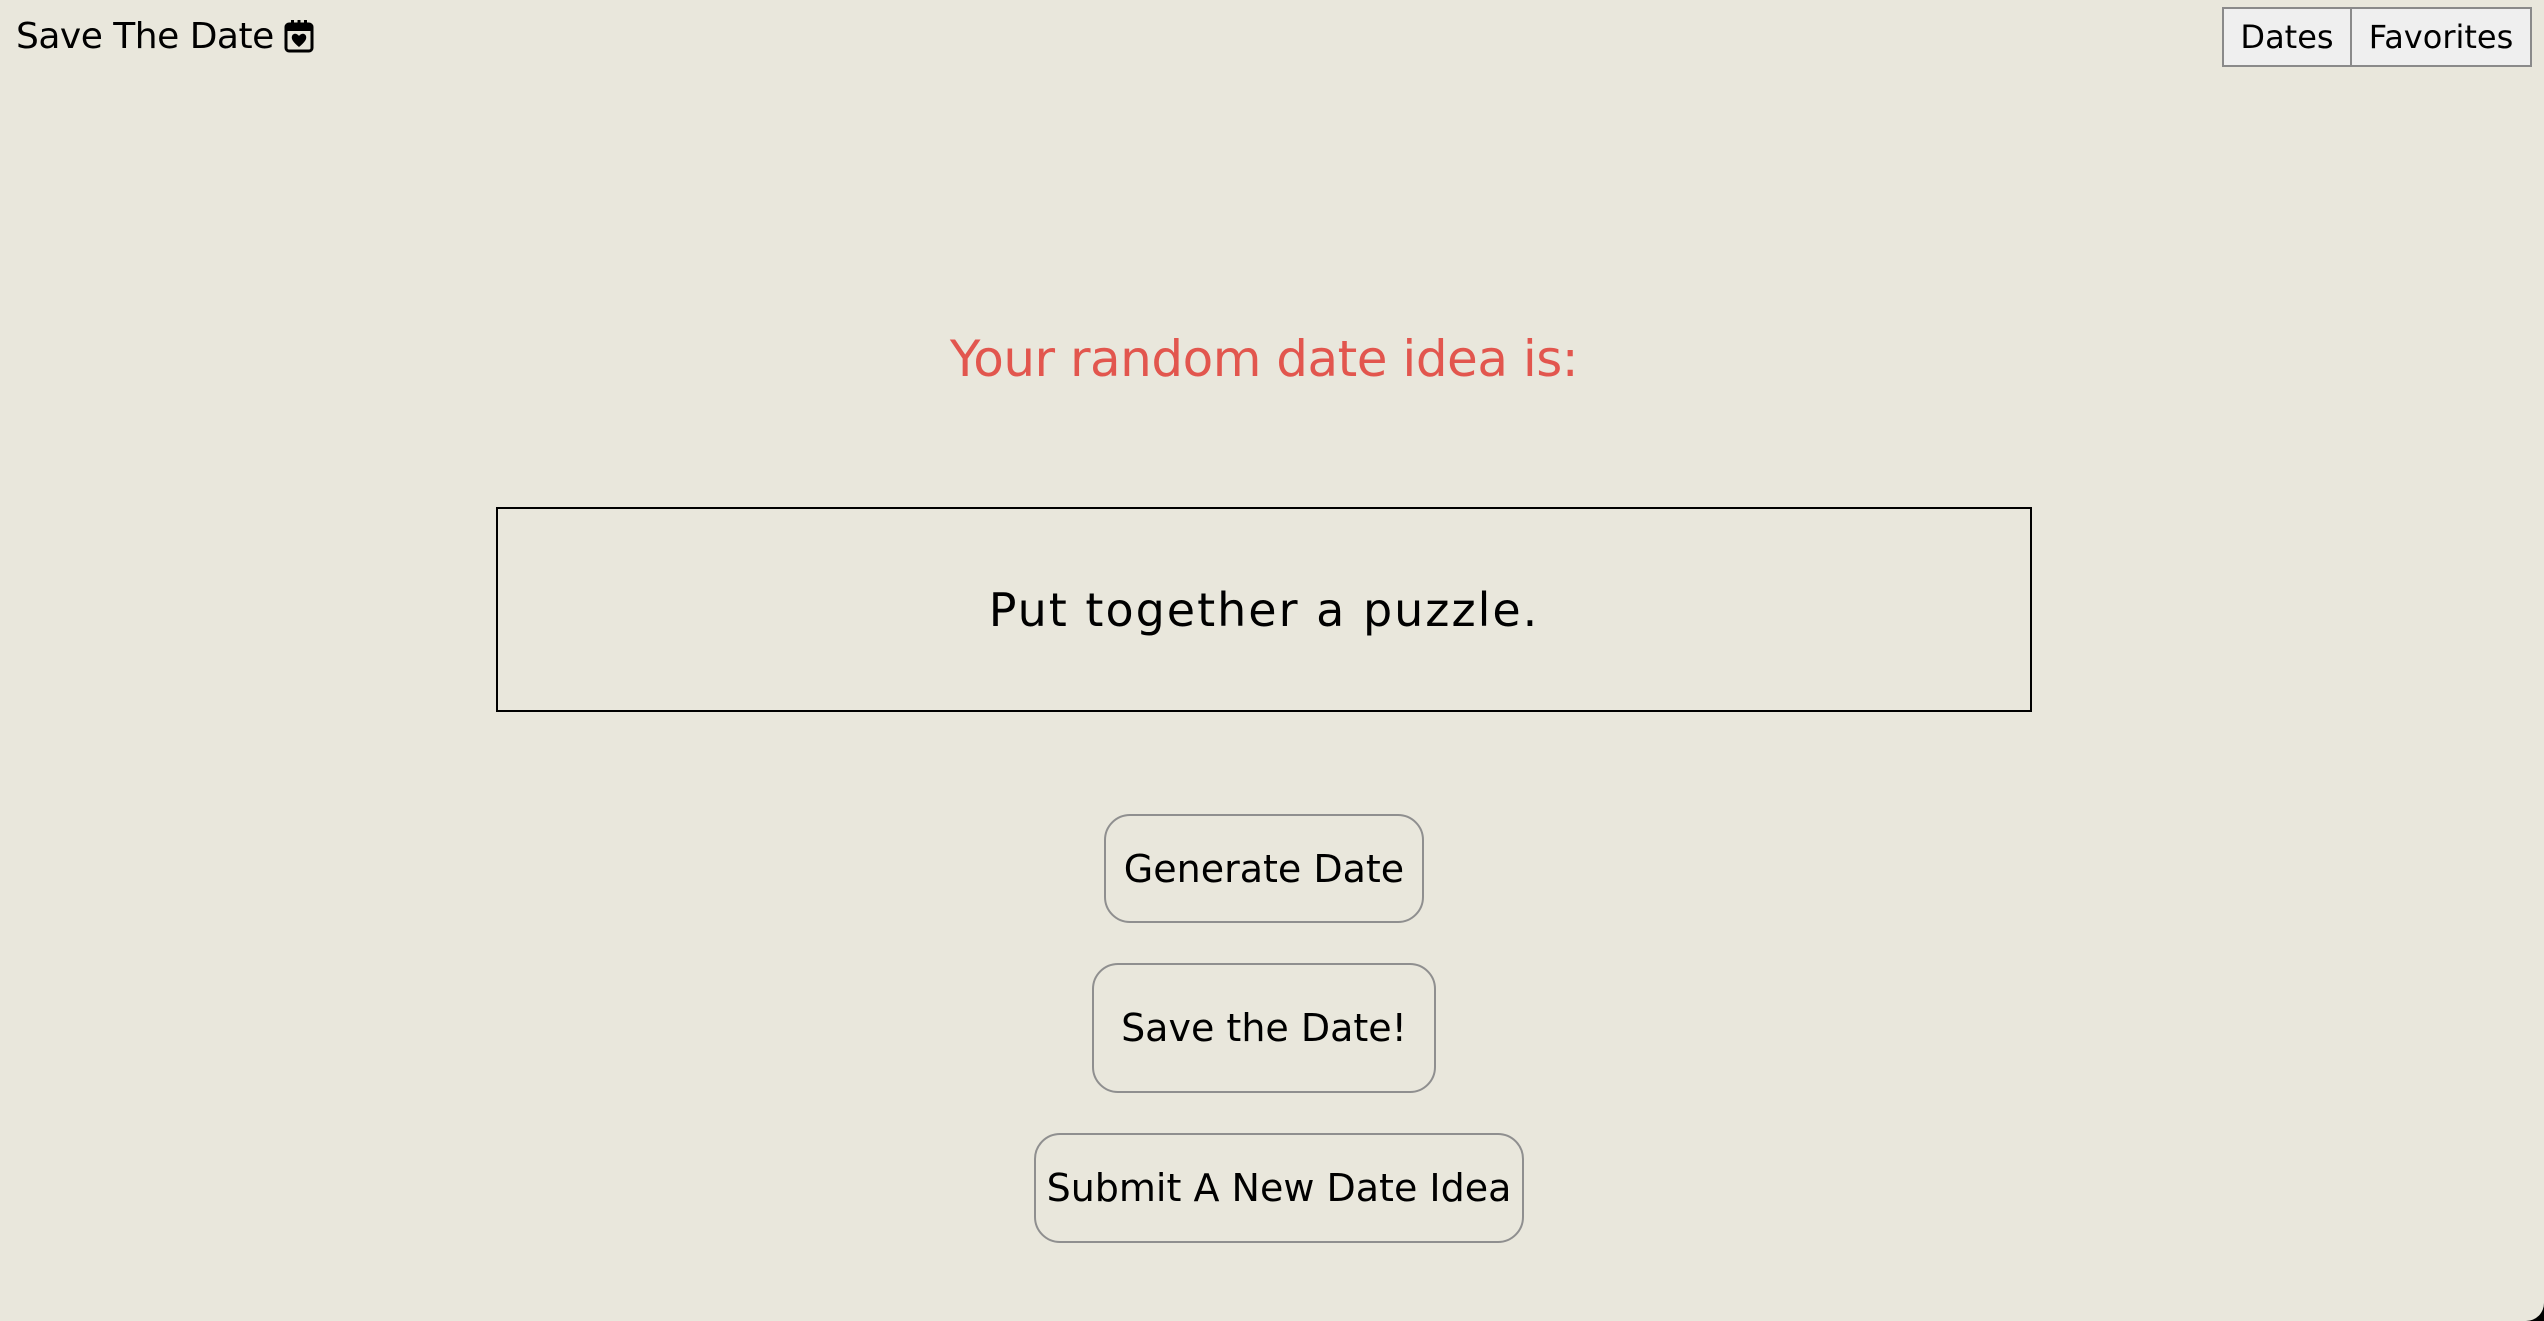  I want to click on date-idea-text: Put together a puzzle., so click(1264, 609).